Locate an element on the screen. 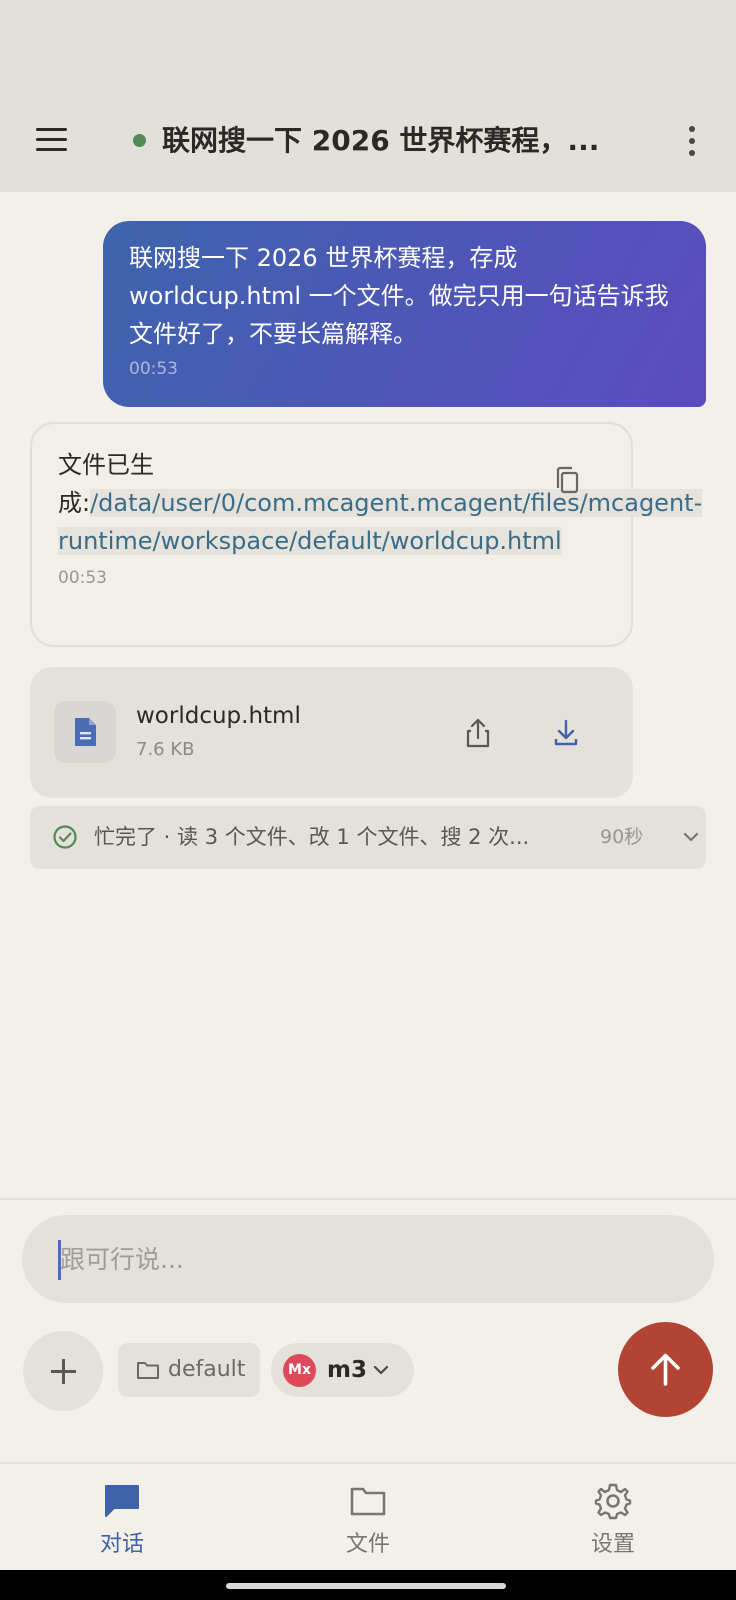  activity-duration: 90秒 is located at coordinates (622, 837).